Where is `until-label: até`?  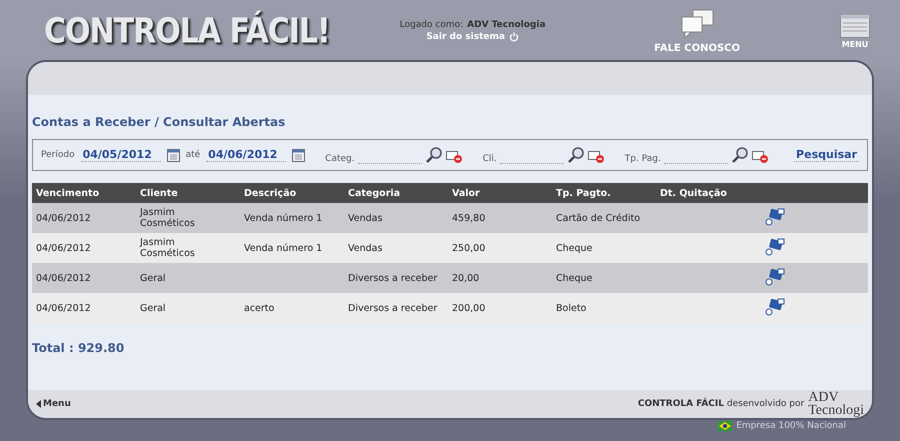
until-label: até is located at coordinates (193, 155).